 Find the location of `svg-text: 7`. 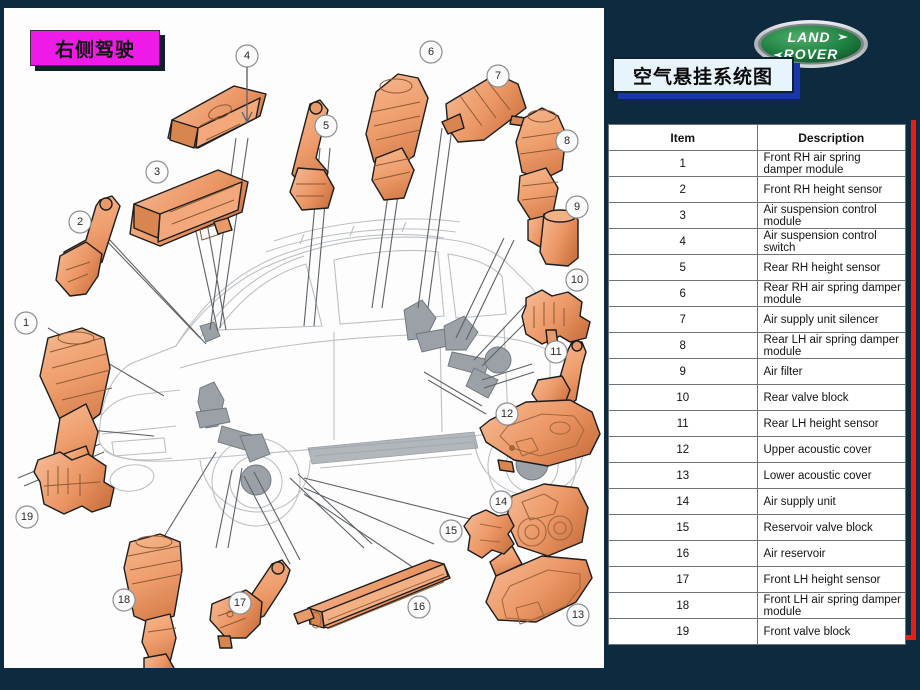

svg-text: 7 is located at coordinates (498, 76).